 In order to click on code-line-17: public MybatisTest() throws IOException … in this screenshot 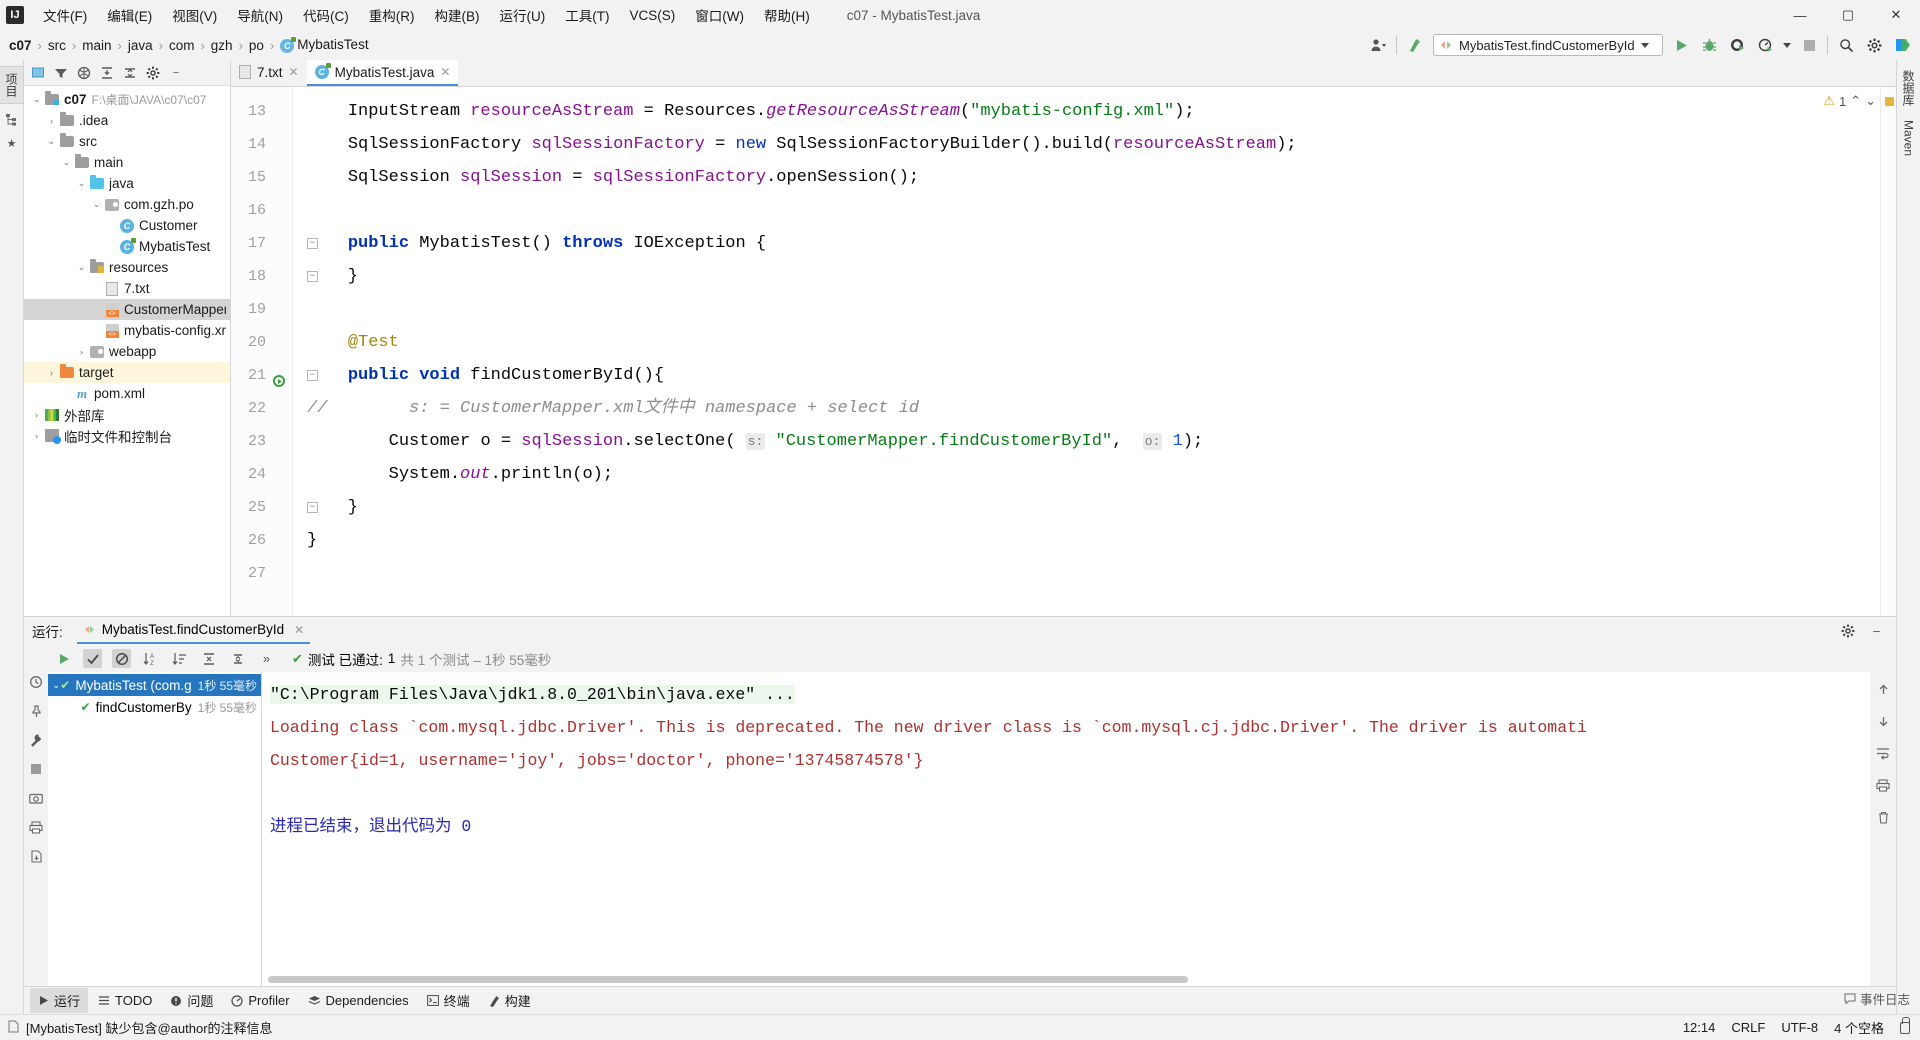, I will do `click(1086, 243)`.